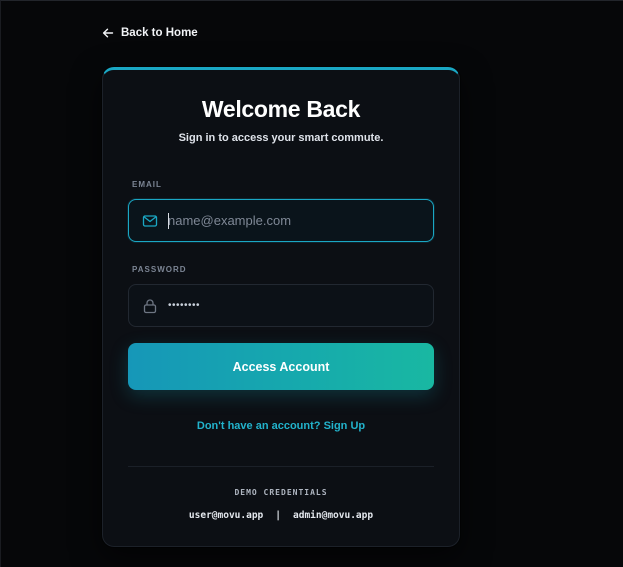 This screenshot has width=623, height=567. What do you see at coordinates (168, 221) in the screenshot?
I see `text-caret` at bounding box center [168, 221].